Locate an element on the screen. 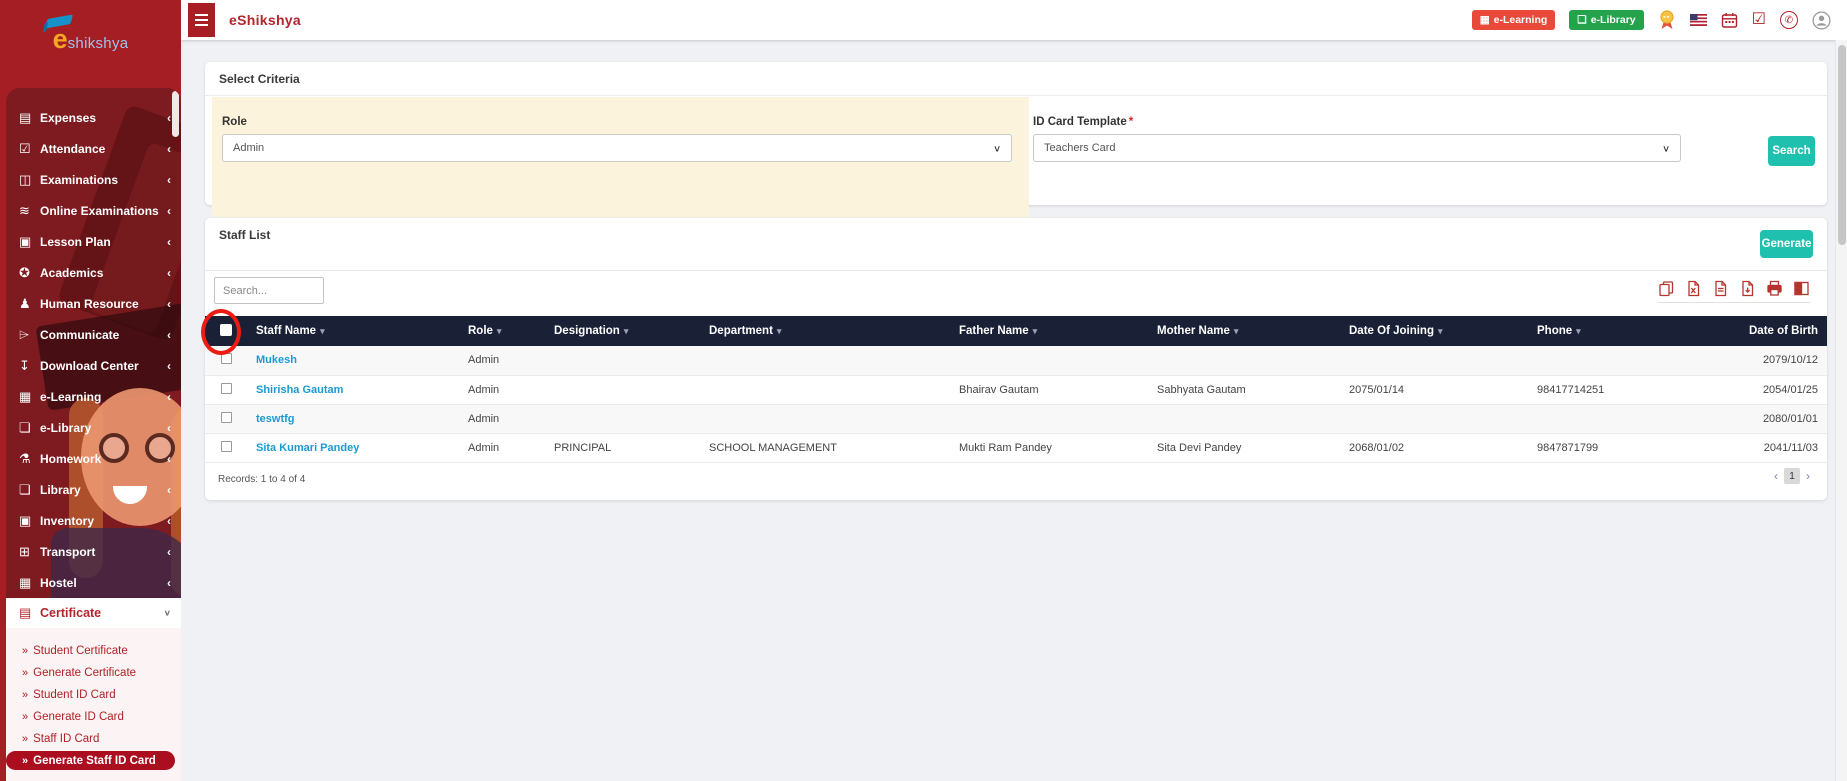 The width and height of the screenshot is (1847, 781). table-search-input is located at coordinates (269, 290).